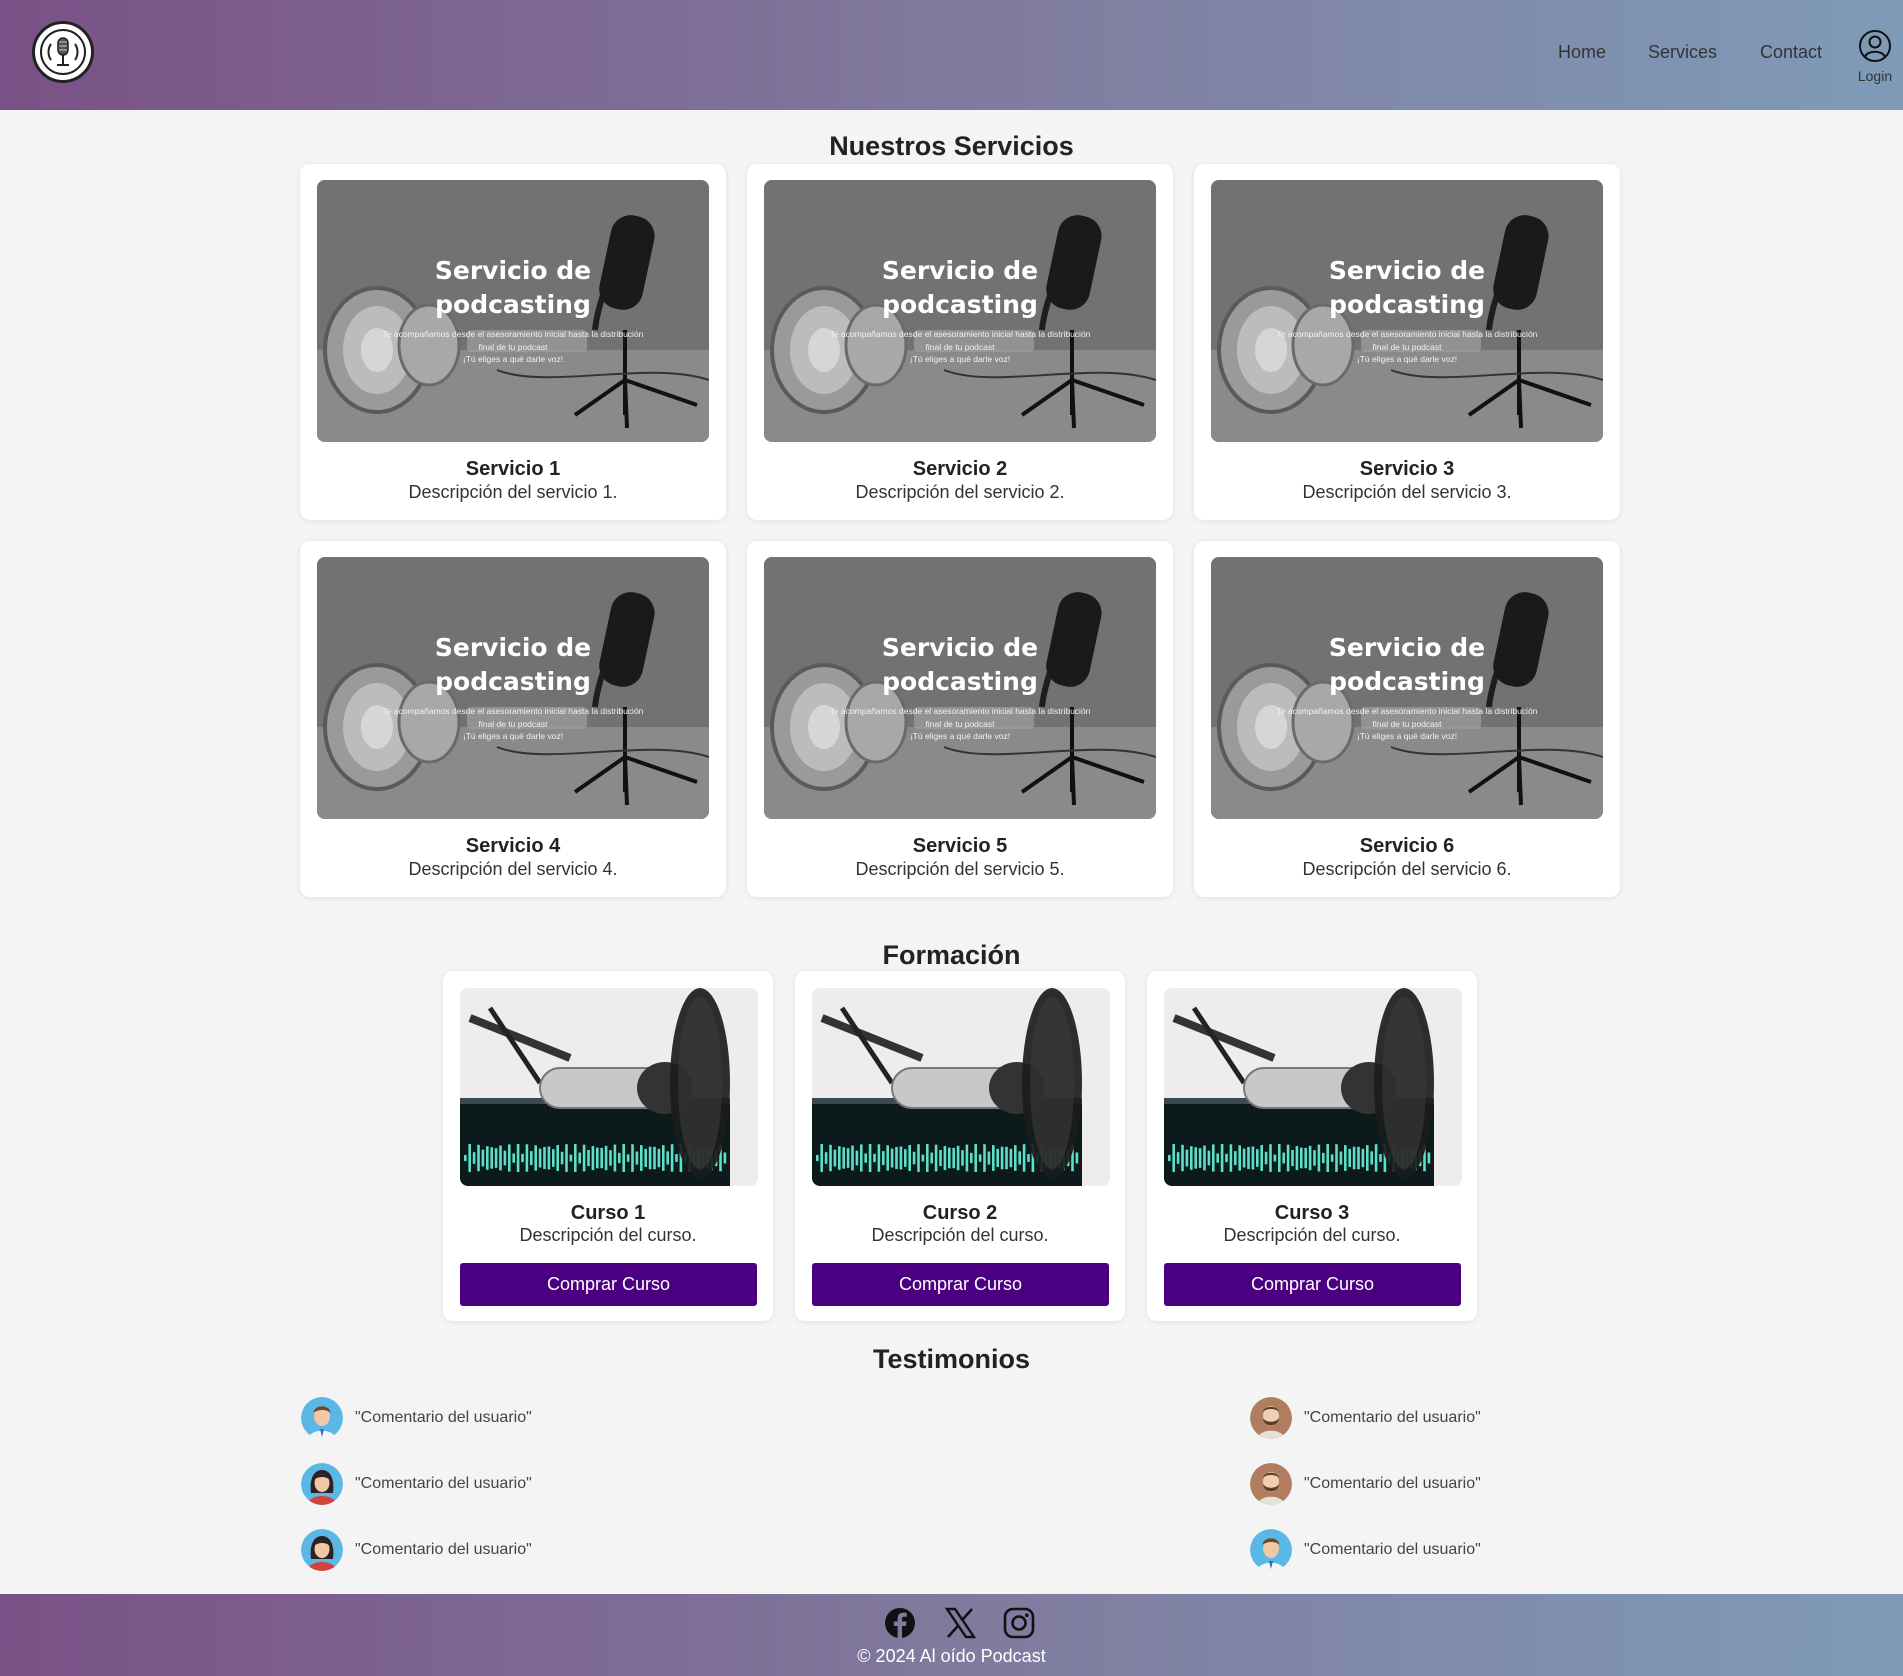 This screenshot has width=1903, height=1676. Describe the element at coordinates (513, 492) in the screenshot. I see `service-description: Descripción del servicio 1.` at that location.